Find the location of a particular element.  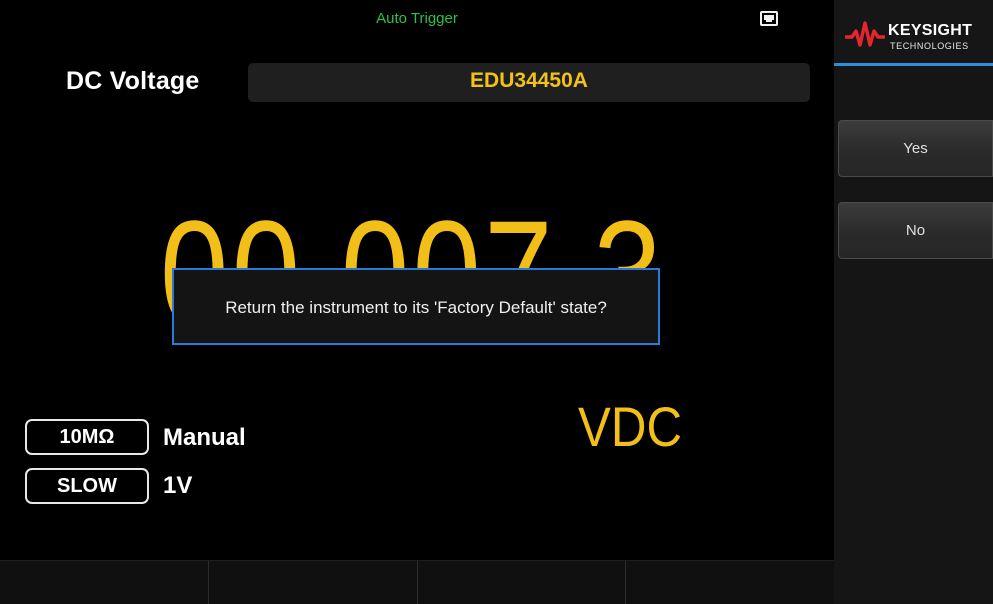

model-bar: EDU34450A is located at coordinates (529, 82).